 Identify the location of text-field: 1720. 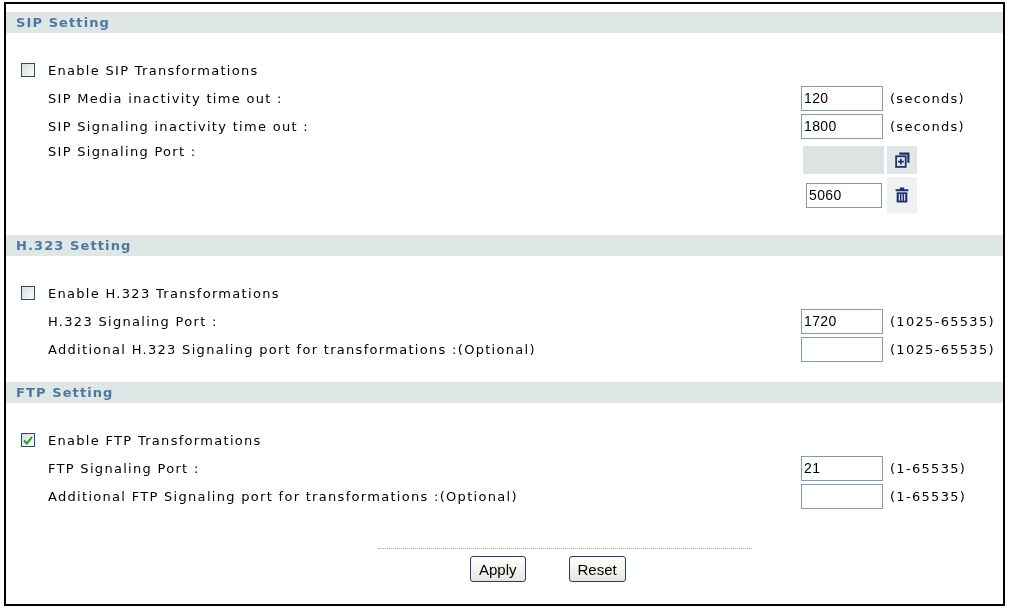
(842, 321).